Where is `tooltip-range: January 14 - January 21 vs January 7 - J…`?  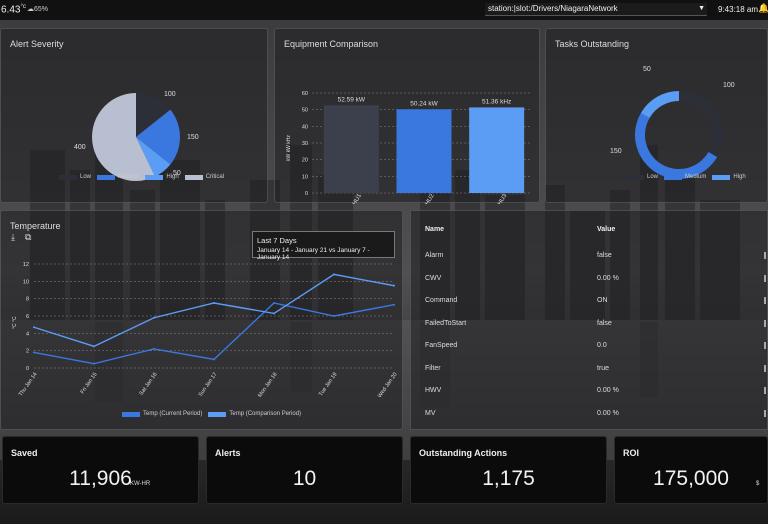 tooltip-range: January 14 - January 21 vs January 7 - J… is located at coordinates (313, 254).